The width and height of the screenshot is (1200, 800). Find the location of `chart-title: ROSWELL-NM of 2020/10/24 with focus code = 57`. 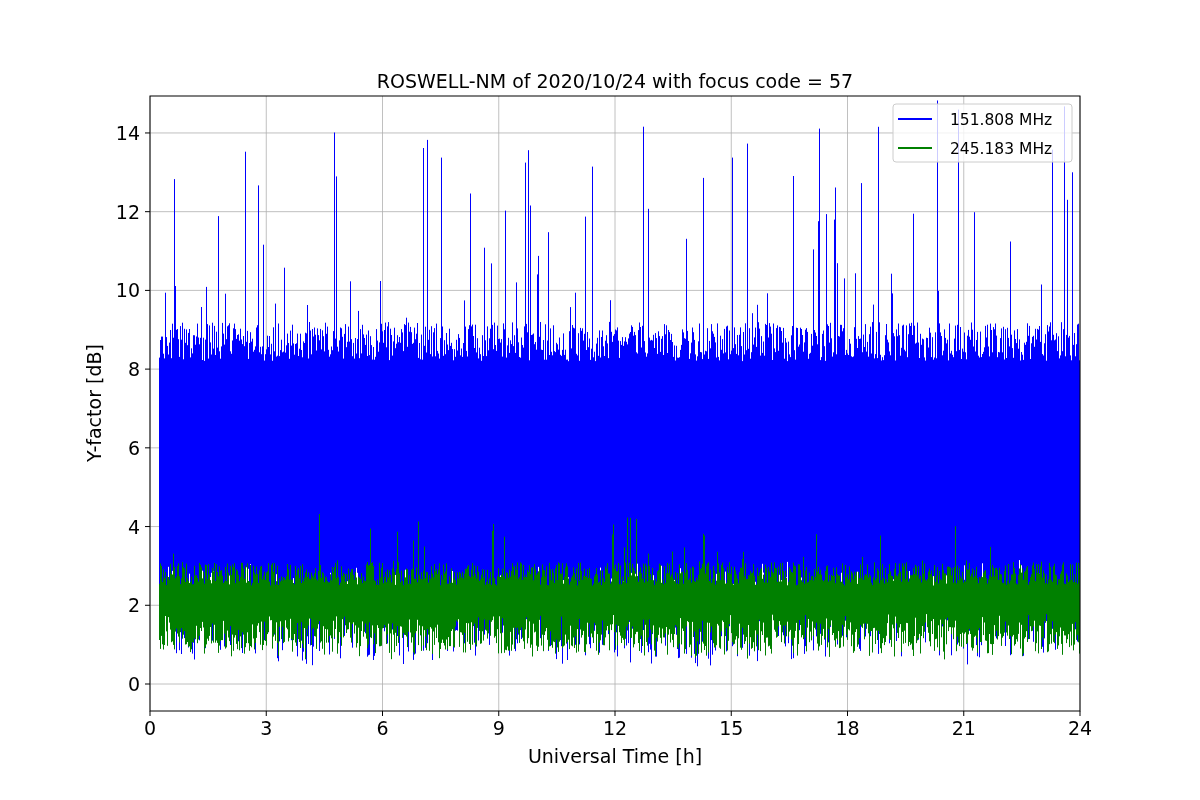

chart-title: ROSWELL-NM of 2020/10/24 with focus code = 57 is located at coordinates (615, 81).